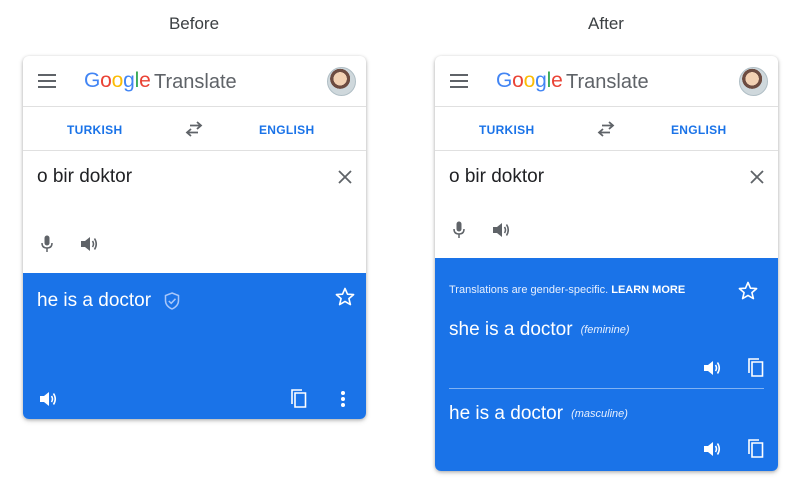  Describe the element at coordinates (194, 23) in the screenshot. I see `before-caption: Before` at that location.